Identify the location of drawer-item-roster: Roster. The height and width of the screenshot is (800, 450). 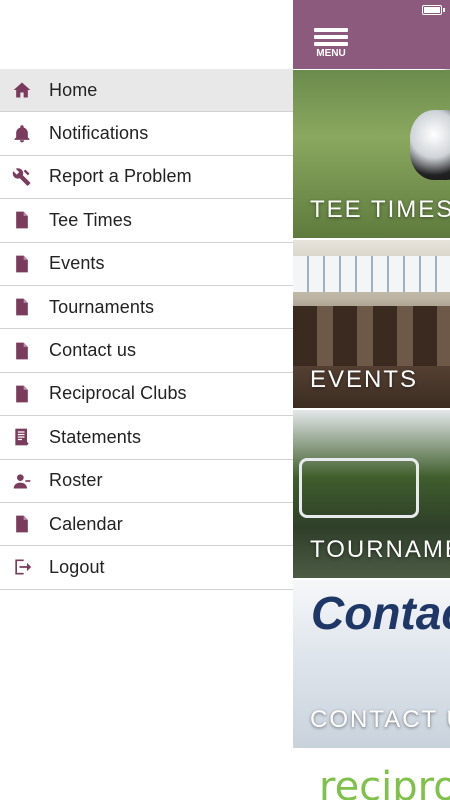
(146, 481).